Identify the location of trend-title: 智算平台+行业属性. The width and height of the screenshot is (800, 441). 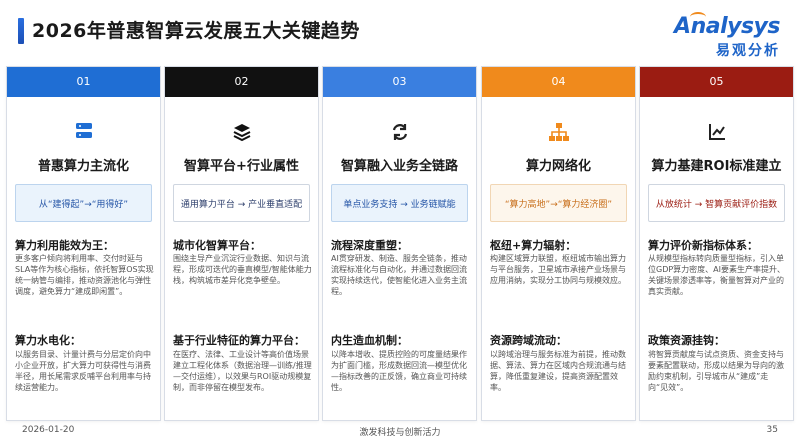
(241, 166).